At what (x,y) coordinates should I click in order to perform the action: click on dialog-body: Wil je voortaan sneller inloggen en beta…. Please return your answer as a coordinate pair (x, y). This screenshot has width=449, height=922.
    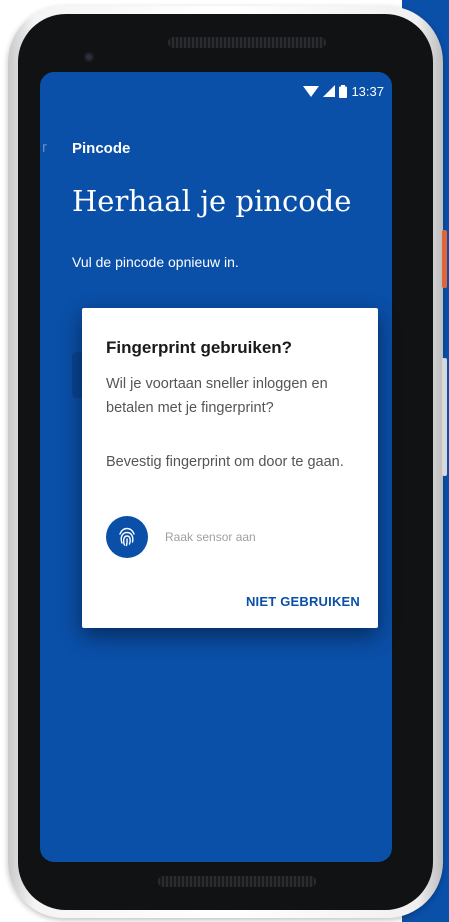
    Looking at the image, I should click on (217, 396).